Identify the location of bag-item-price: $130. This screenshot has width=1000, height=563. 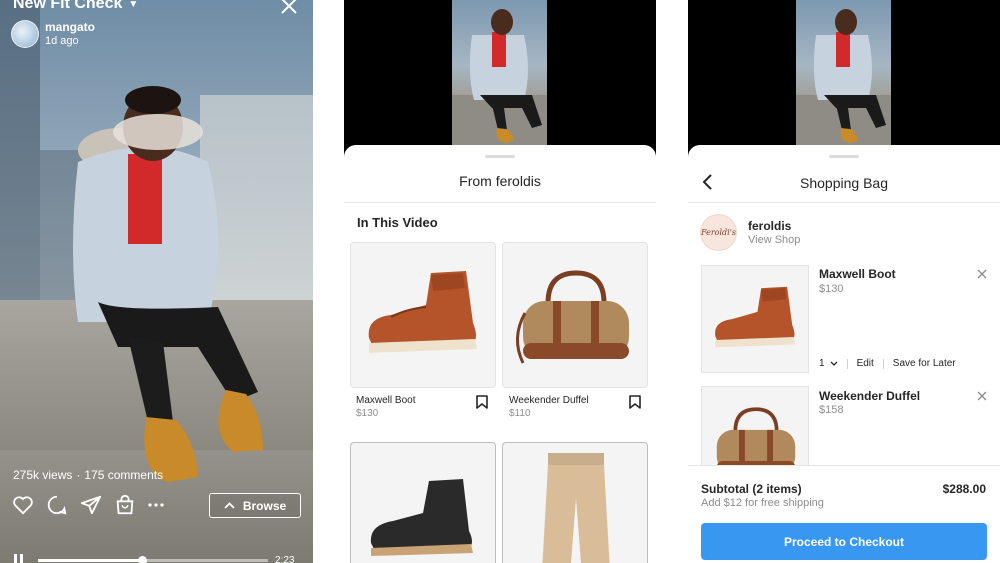
(831, 289).